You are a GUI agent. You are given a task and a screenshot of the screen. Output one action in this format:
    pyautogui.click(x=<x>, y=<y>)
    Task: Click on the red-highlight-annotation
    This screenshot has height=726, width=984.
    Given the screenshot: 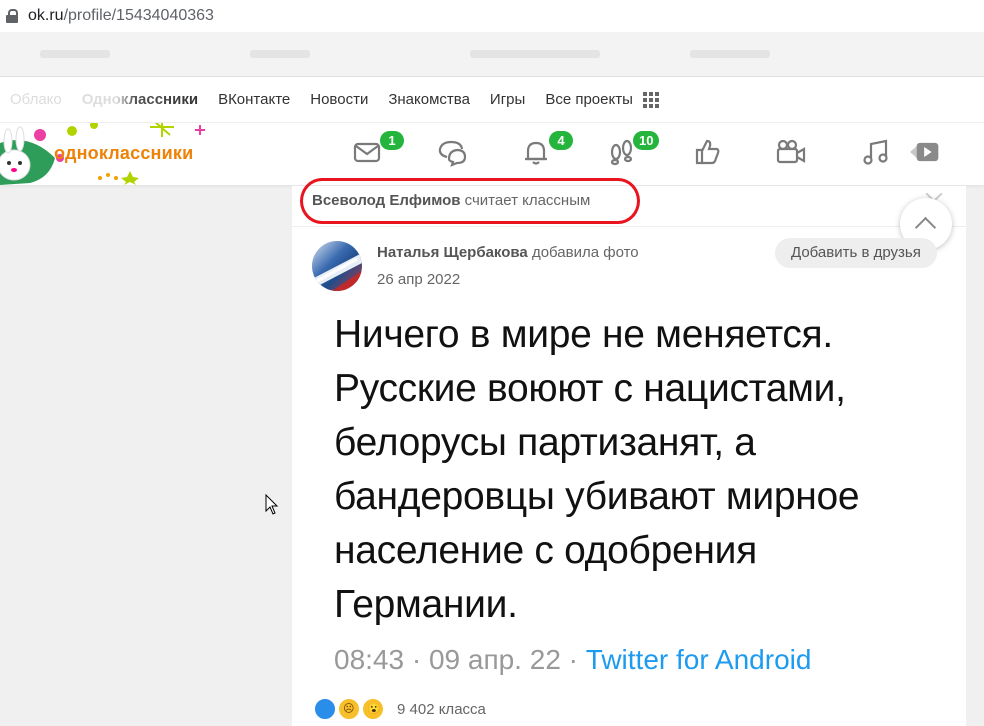 What is the action you would take?
    pyautogui.click(x=470, y=201)
    